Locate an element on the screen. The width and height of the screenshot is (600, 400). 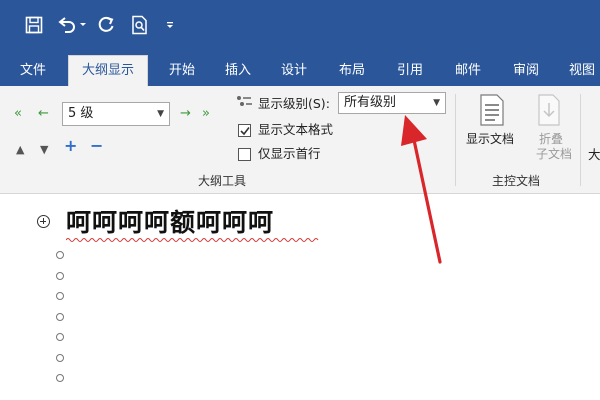
promote-icon: ← is located at coordinates (43, 114).